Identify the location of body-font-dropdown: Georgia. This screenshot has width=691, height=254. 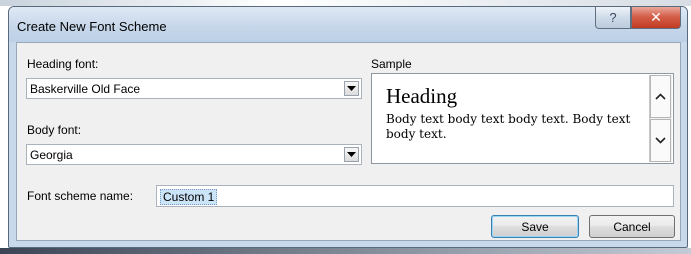
(194, 154).